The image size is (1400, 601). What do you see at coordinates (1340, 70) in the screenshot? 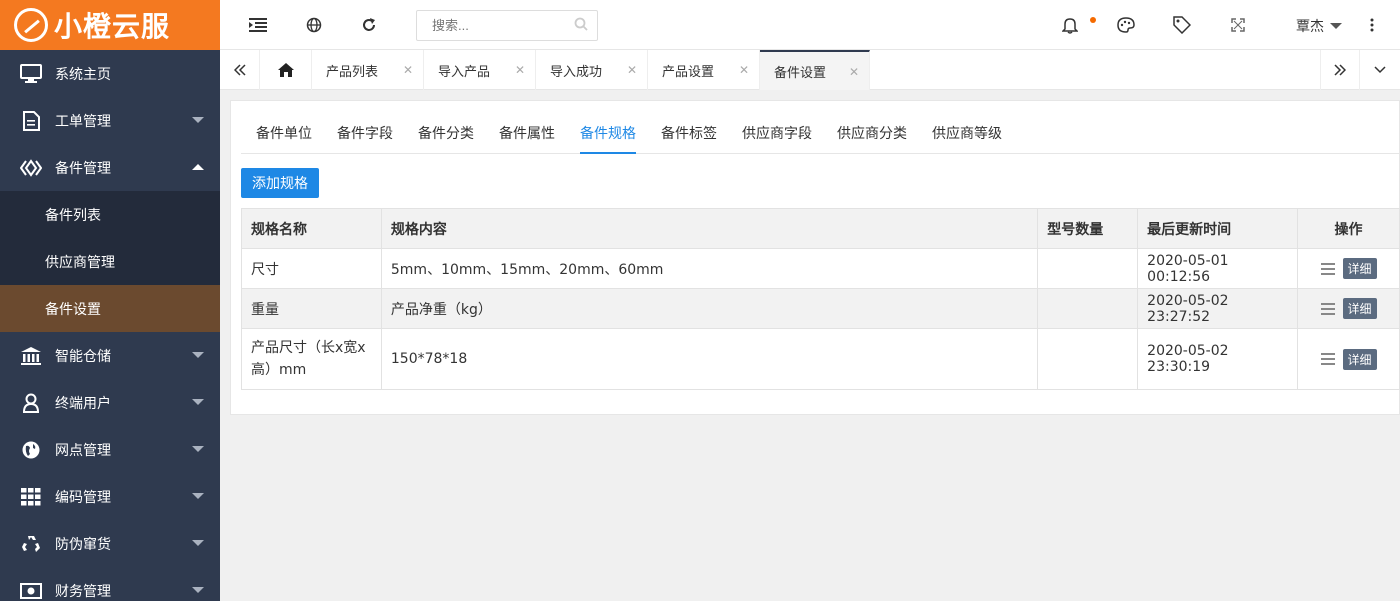
I see `tabs-scroll-right-icon` at bounding box center [1340, 70].